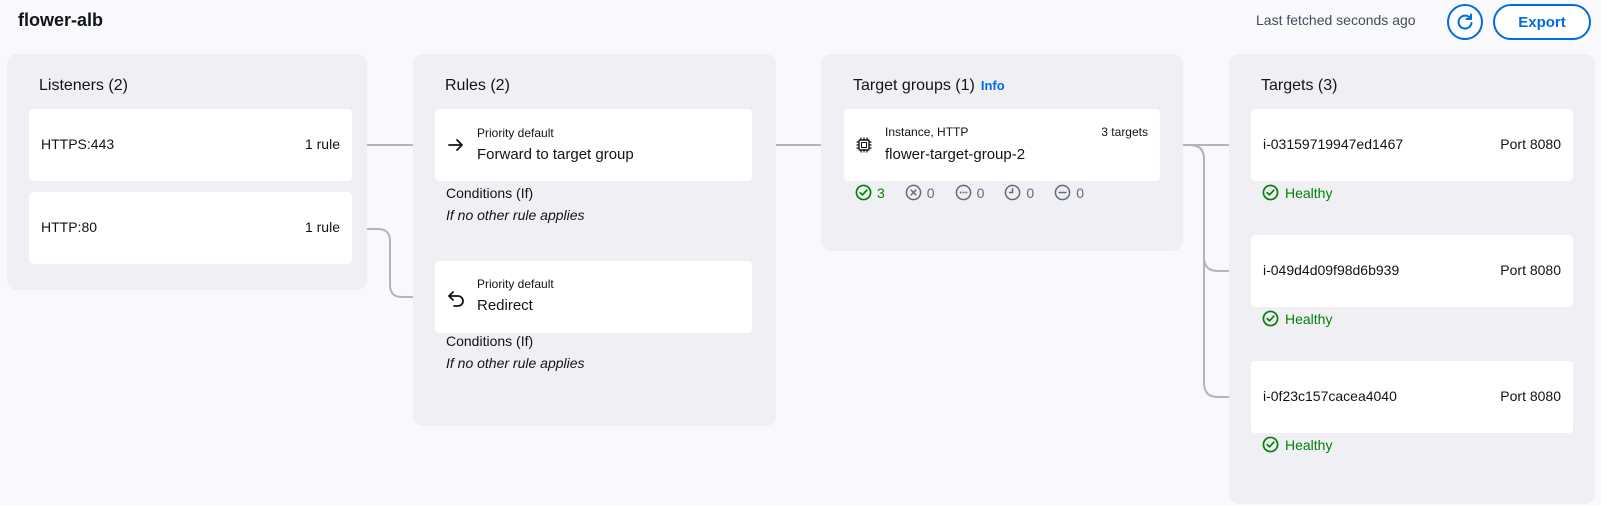 The image size is (1601, 506). What do you see at coordinates (1412, 397) in the screenshot?
I see `target-card: i-0f23c157cacea4040 Port 8080` at bounding box center [1412, 397].